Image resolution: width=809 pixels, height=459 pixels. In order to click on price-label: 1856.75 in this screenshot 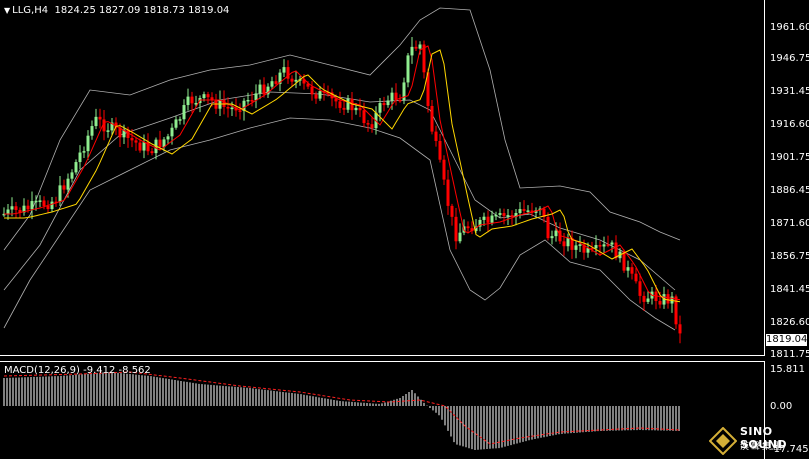, I will do `click(789, 256)`.